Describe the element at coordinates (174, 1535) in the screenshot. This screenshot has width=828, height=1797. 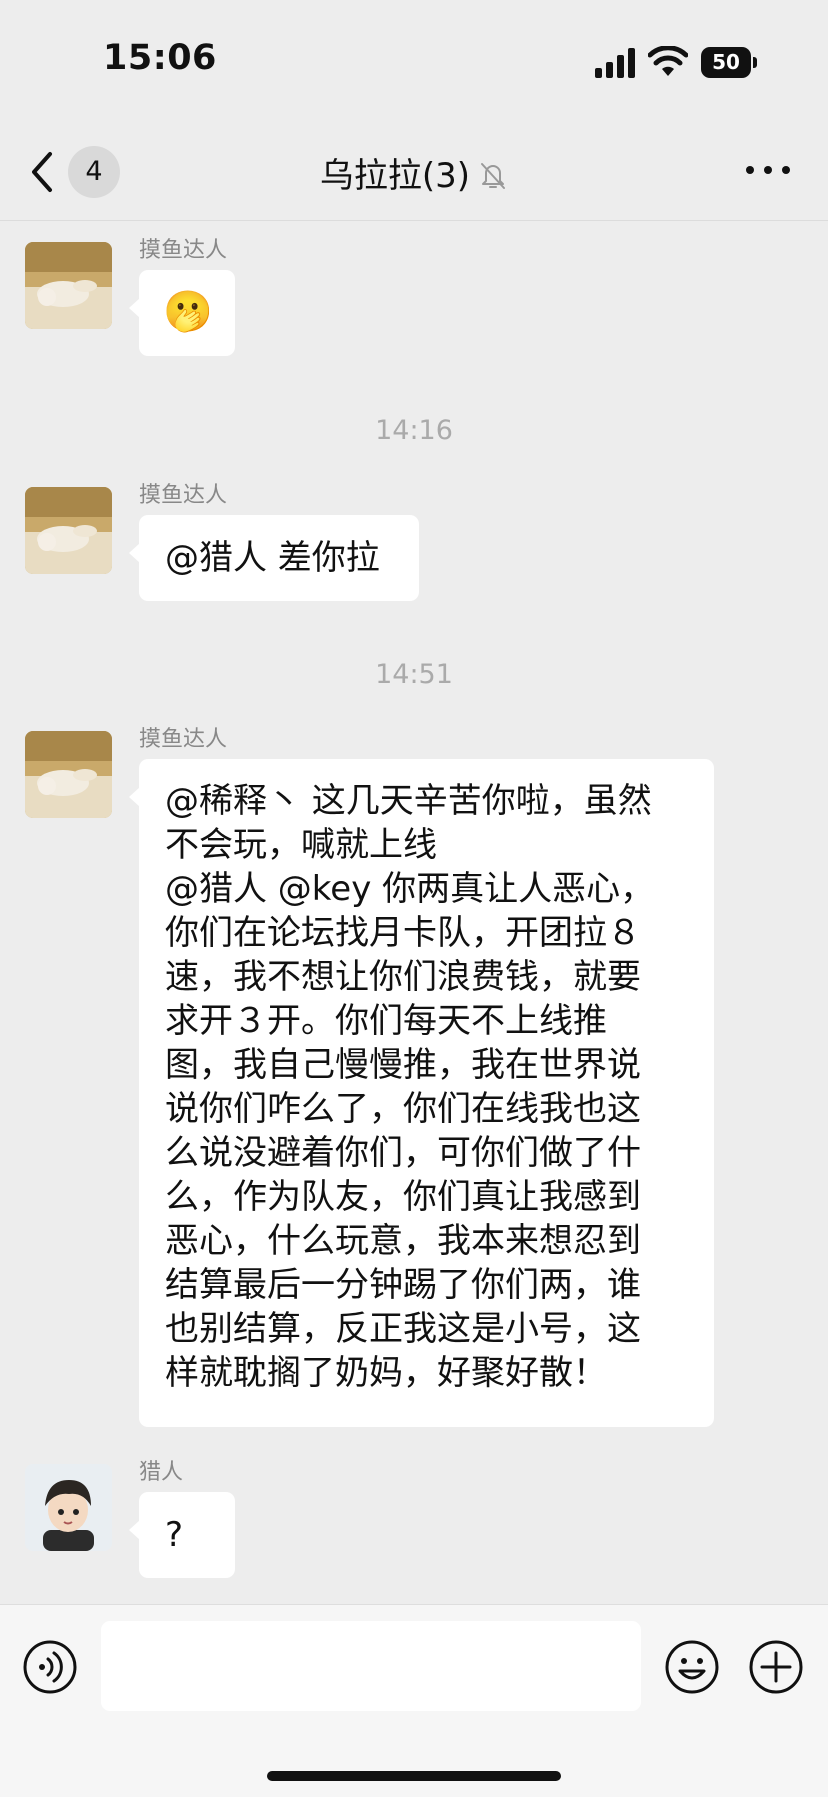
I see `message-text: ?` at that location.